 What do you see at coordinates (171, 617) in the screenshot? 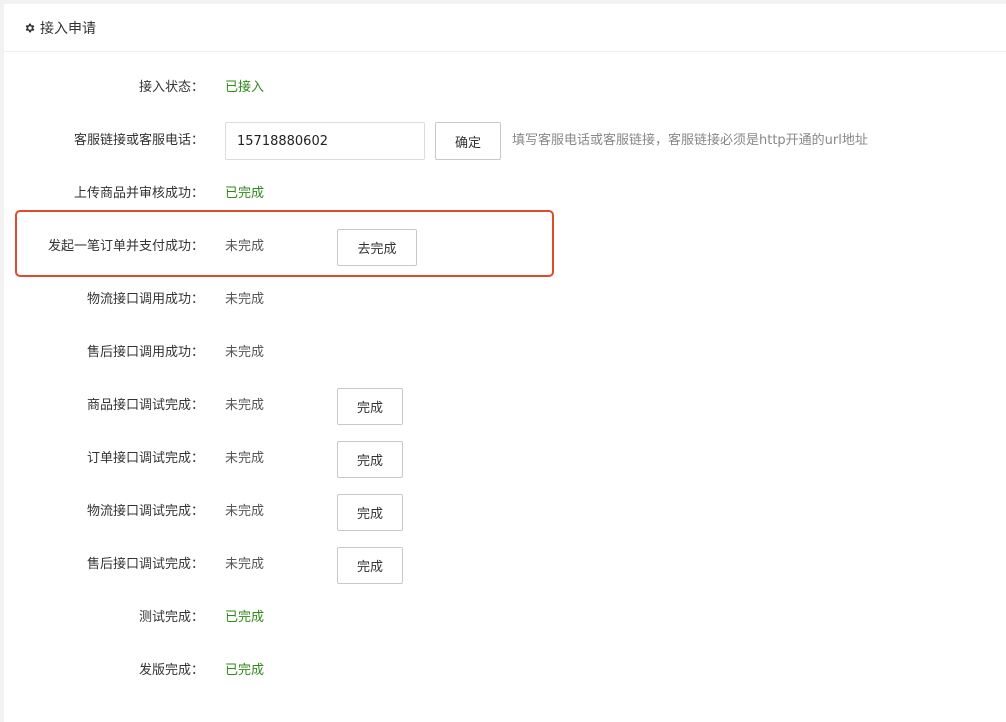
I see `step-label: 测试完成：` at bounding box center [171, 617].